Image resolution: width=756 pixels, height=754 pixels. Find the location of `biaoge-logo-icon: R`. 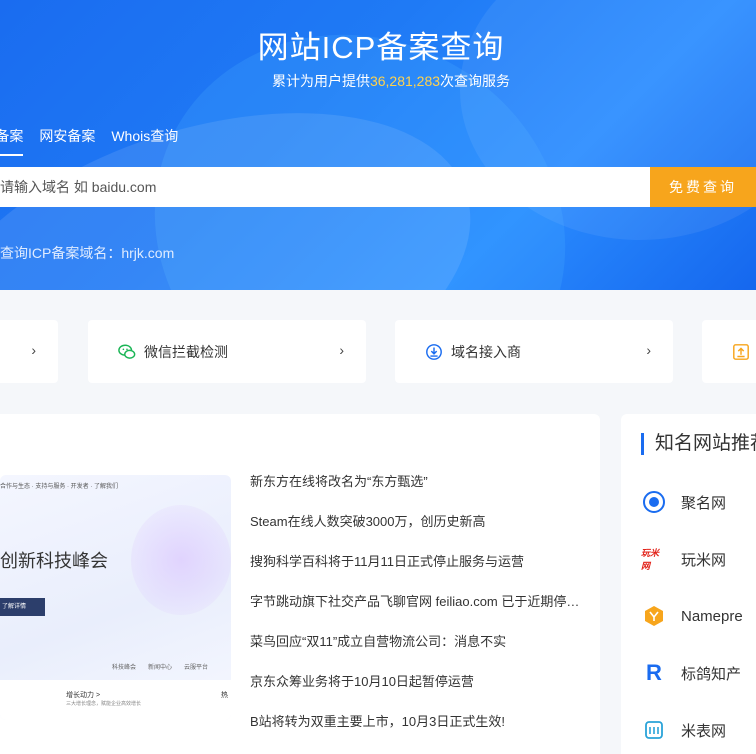

biaoge-logo-icon: R is located at coordinates (654, 672).